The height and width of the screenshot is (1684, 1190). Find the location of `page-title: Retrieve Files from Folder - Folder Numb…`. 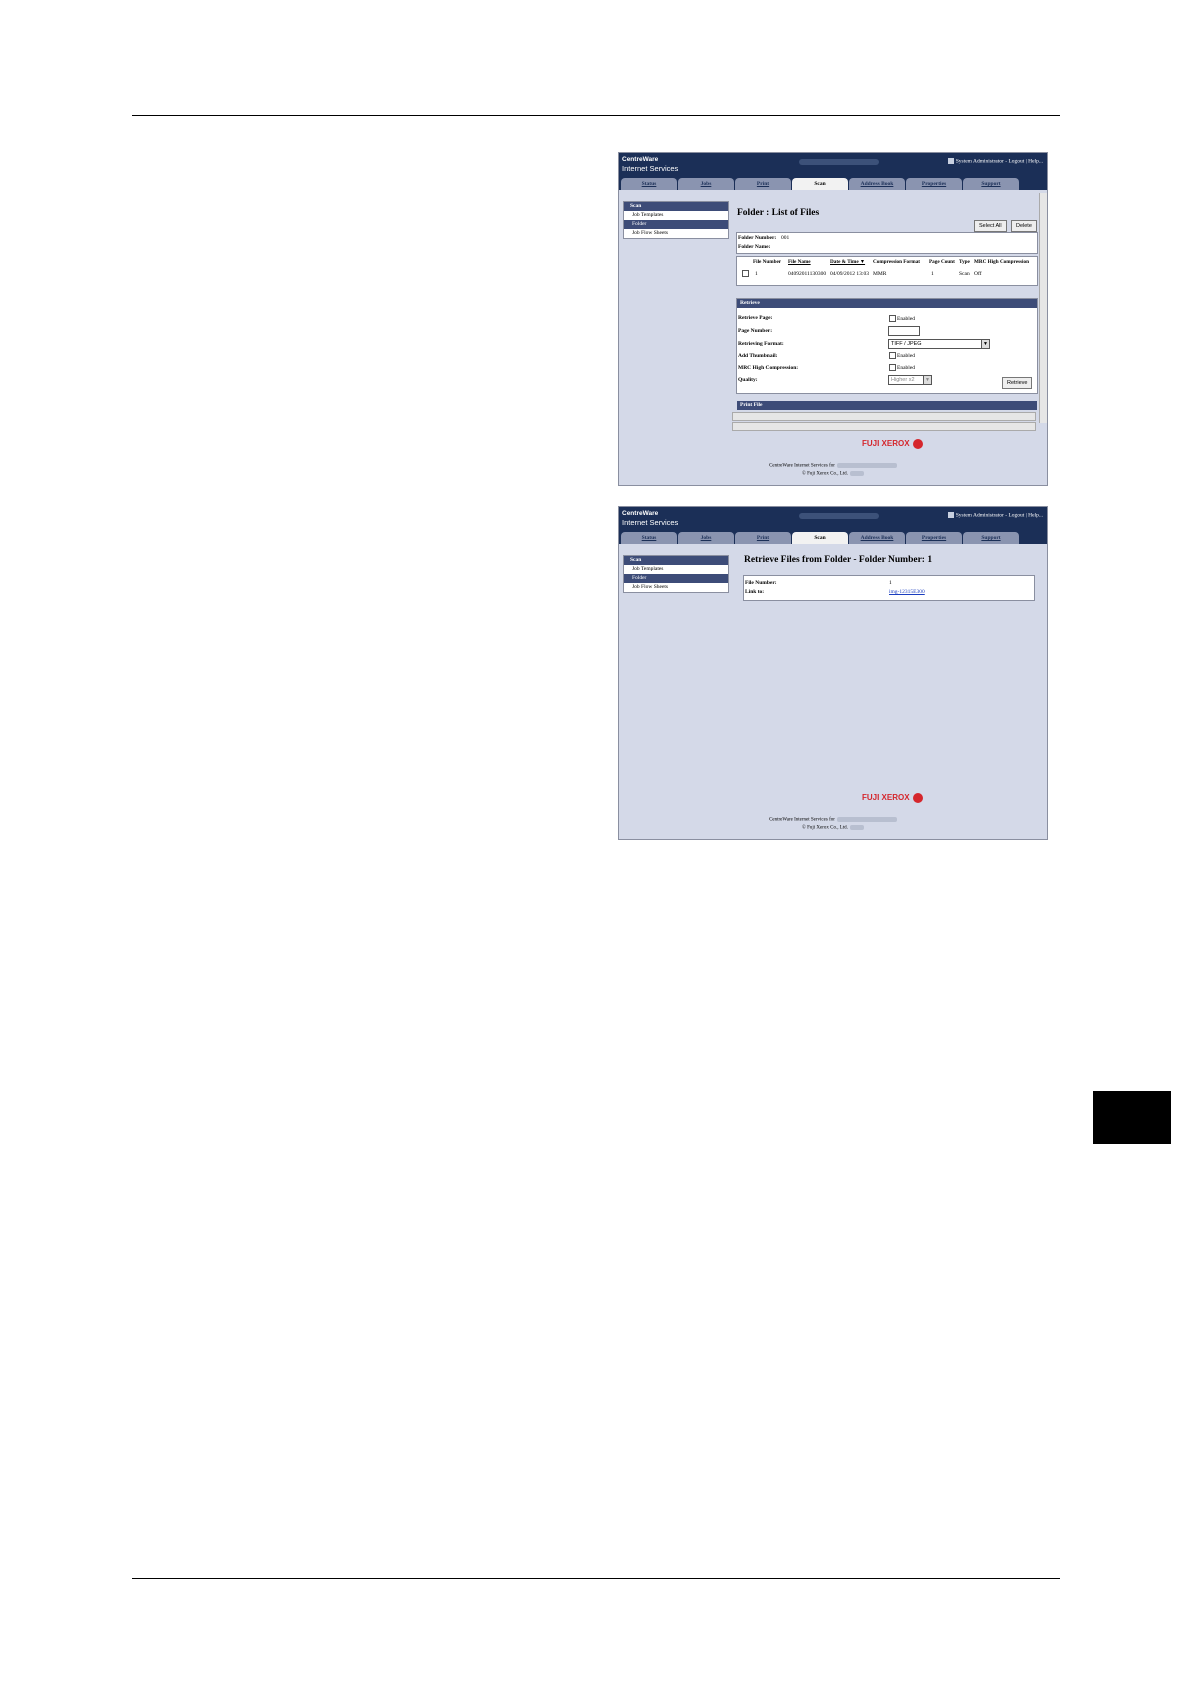

page-title: Retrieve Files from Folder - Folder Numb… is located at coordinates (838, 560).